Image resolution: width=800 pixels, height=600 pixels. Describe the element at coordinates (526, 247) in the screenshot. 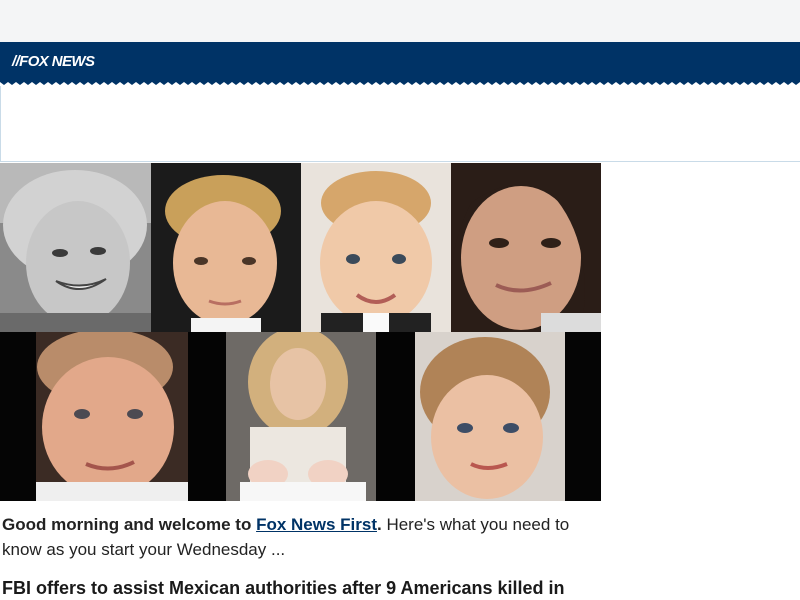

I see `photo-dark-haired-woman` at that location.